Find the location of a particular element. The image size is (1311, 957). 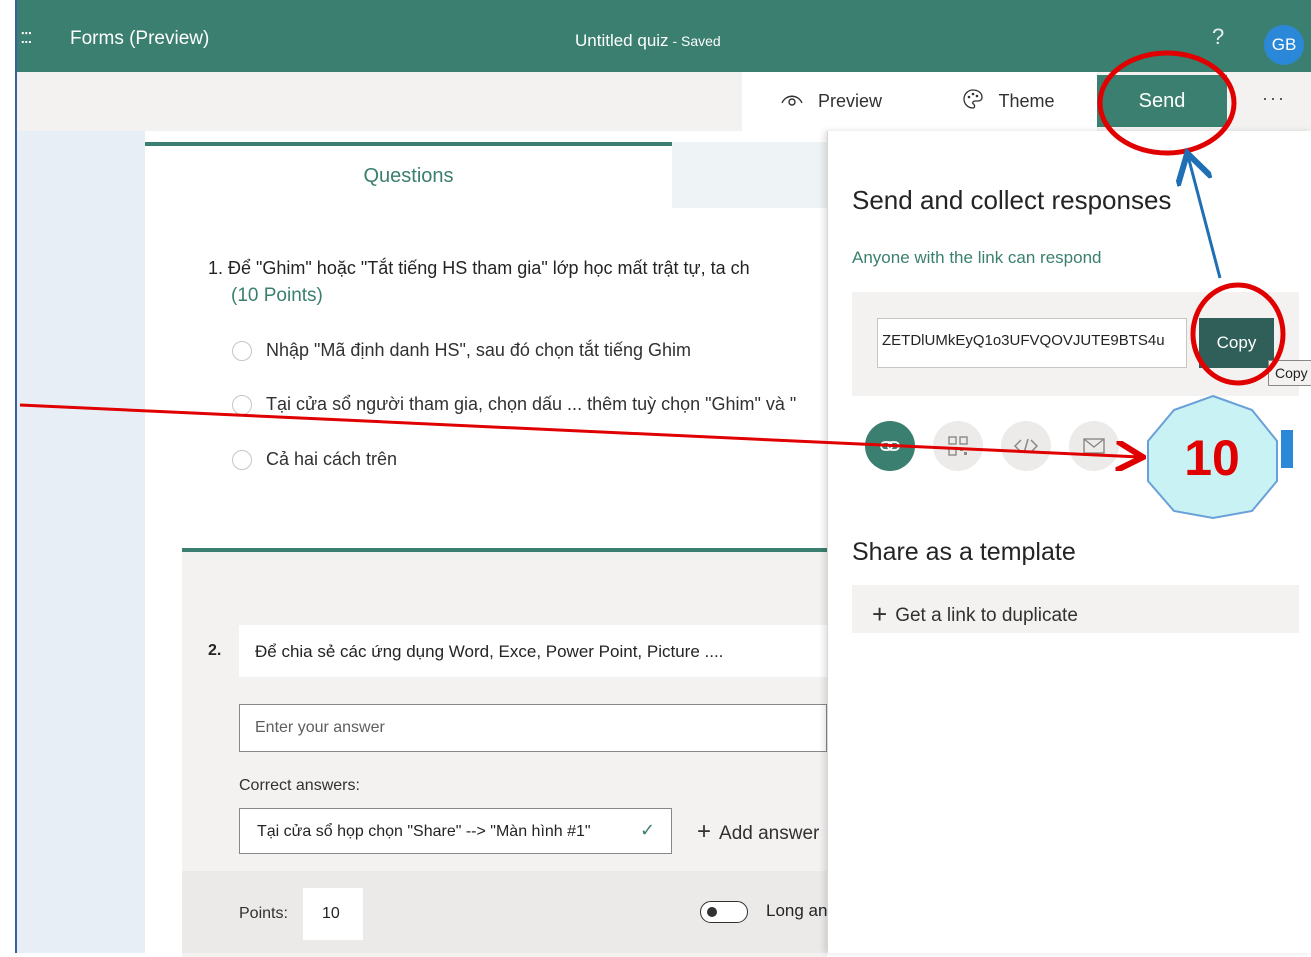

step-number: 10 is located at coordinates (1212, 458).